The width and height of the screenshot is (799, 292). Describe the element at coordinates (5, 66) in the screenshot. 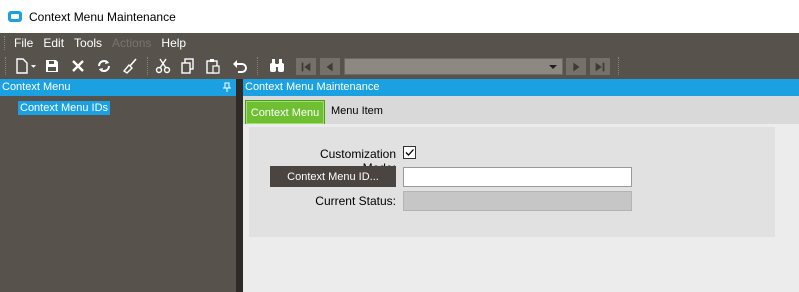

I see `toolbar-grip` at that location.